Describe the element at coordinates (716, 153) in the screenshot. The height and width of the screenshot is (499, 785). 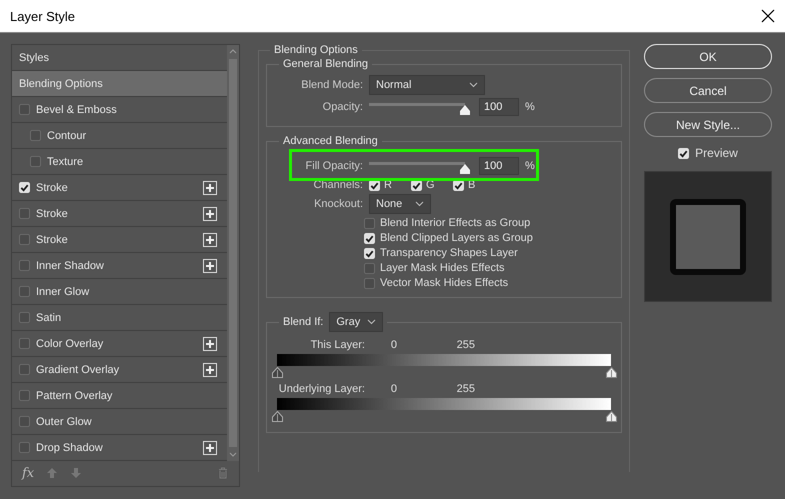
I see `preview-label: Preview` at that location.